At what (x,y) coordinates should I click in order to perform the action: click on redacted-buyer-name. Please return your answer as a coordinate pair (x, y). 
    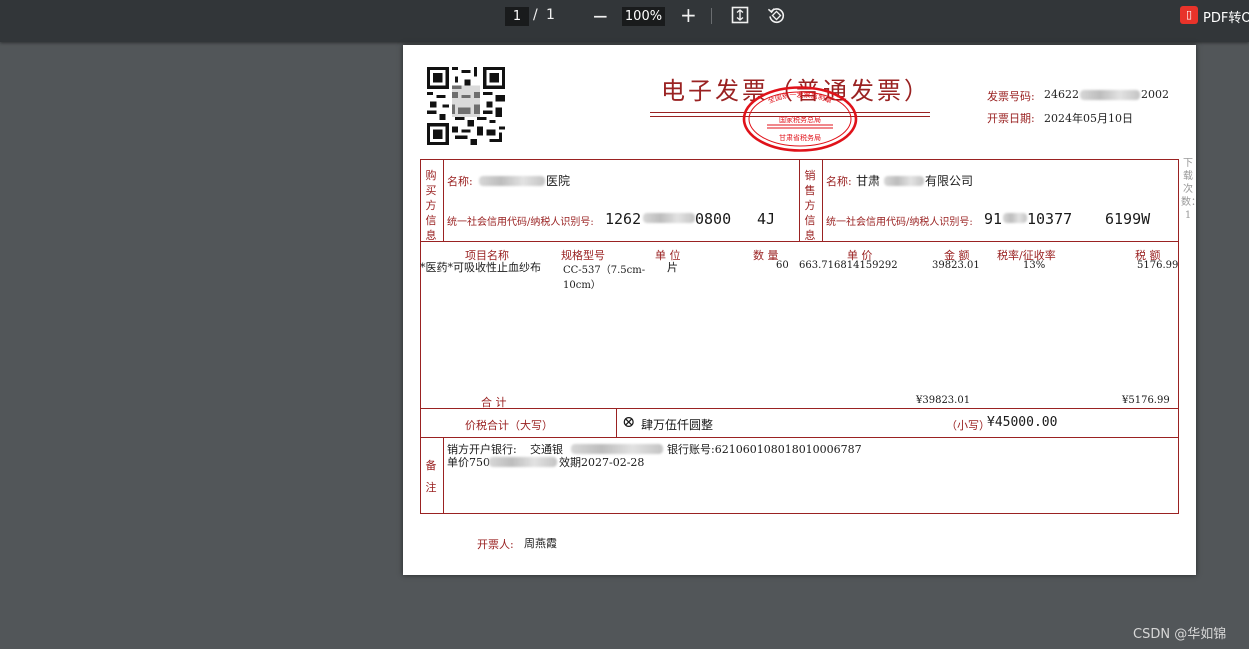
    Looking at the image, I should click on (512, 181).